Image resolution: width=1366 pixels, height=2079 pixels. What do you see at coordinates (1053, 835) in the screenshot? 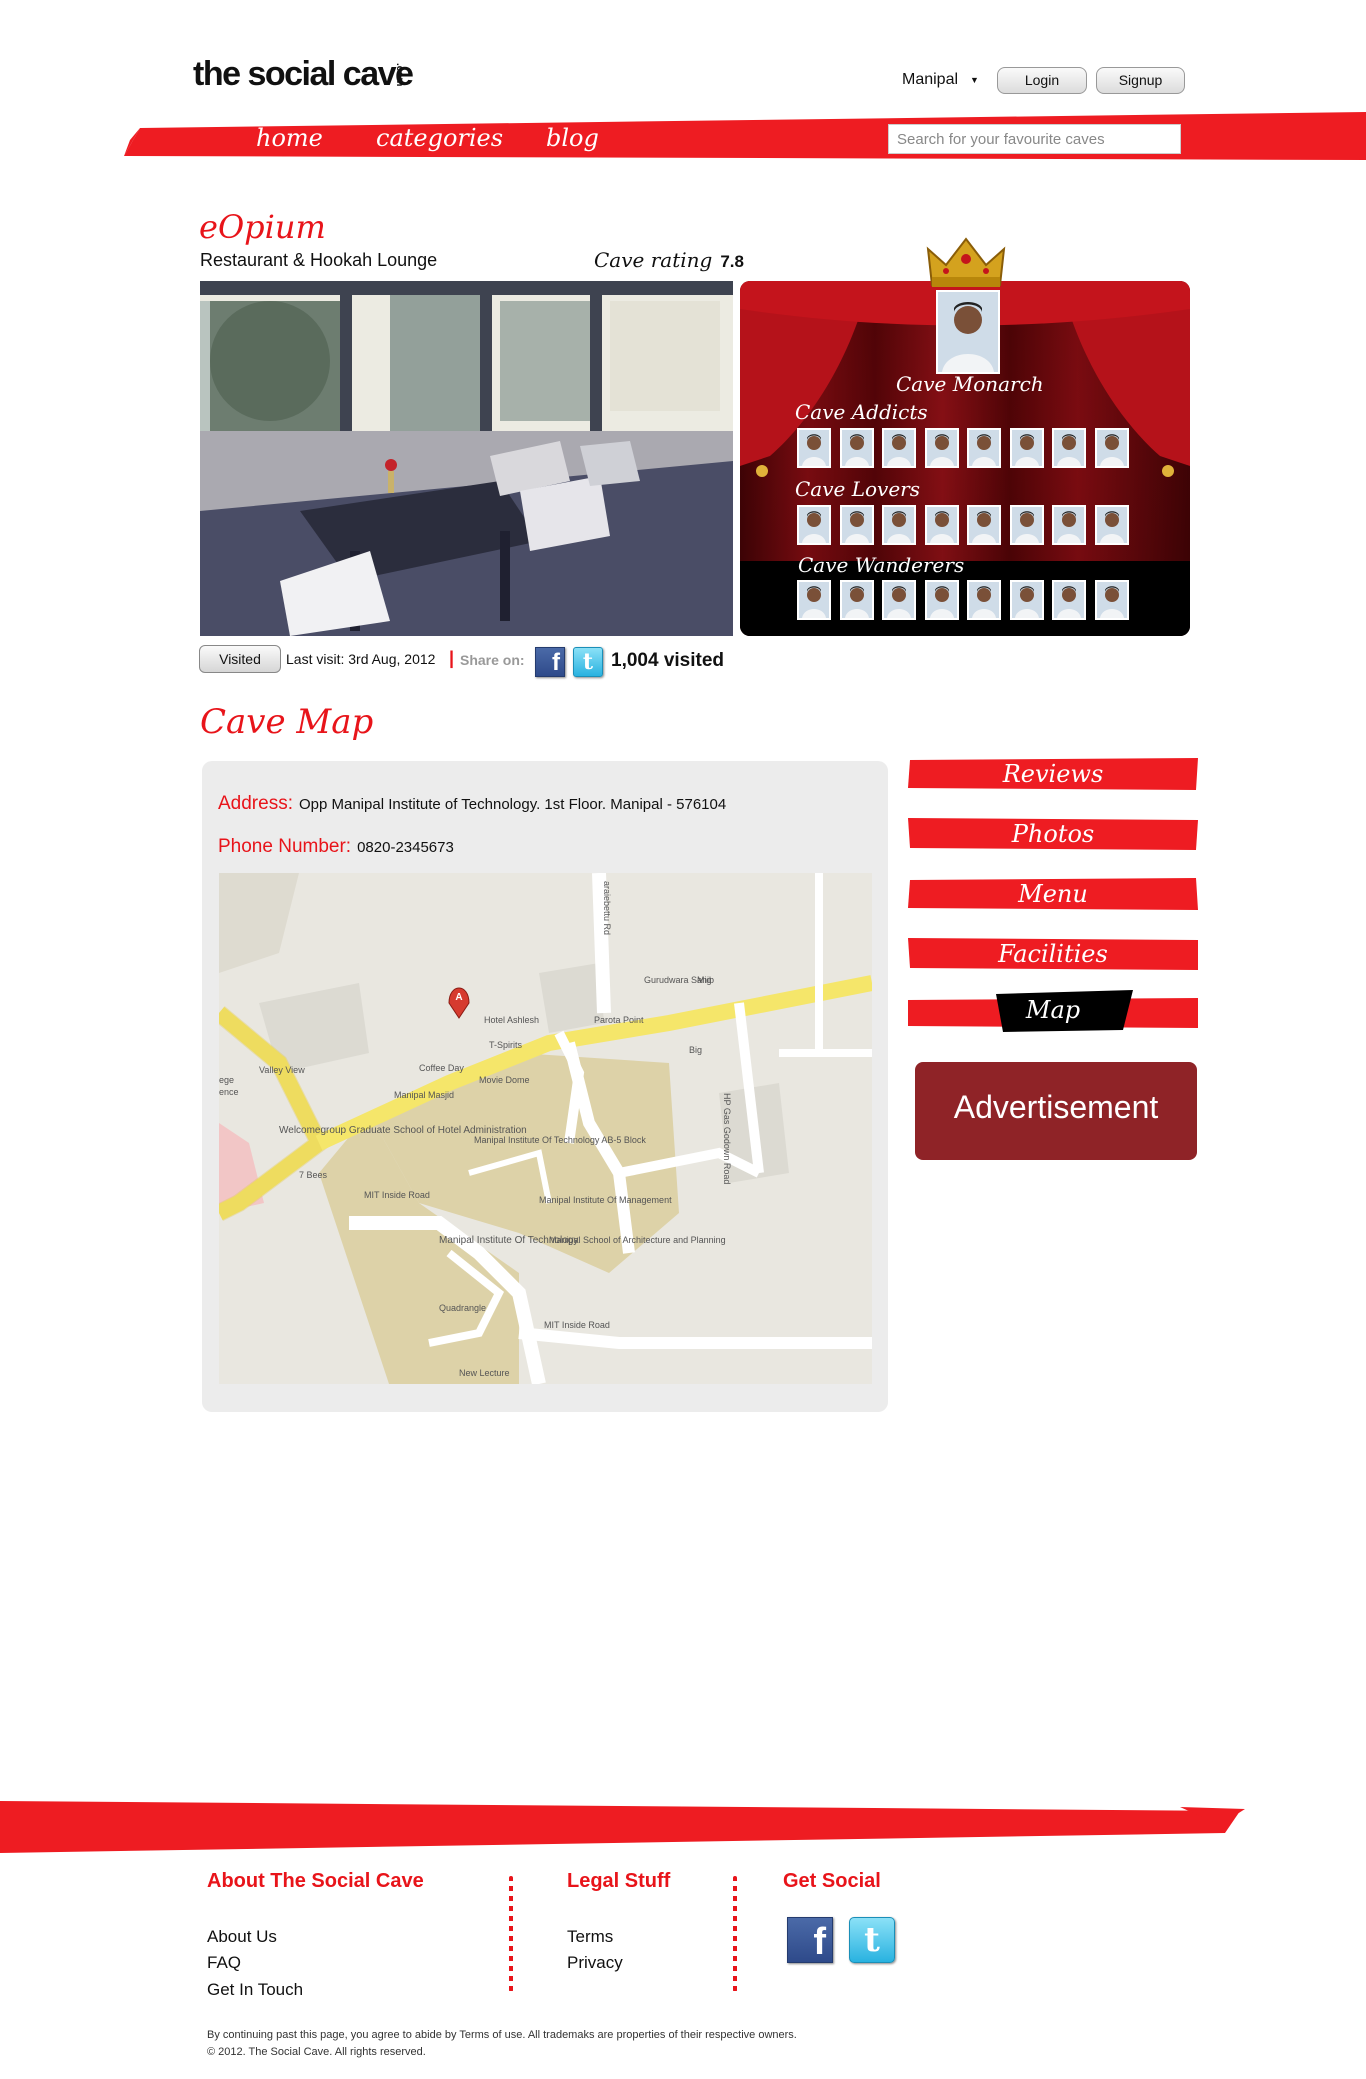
I see `tab-photos: Photos` at bounding box center [1053, 835].